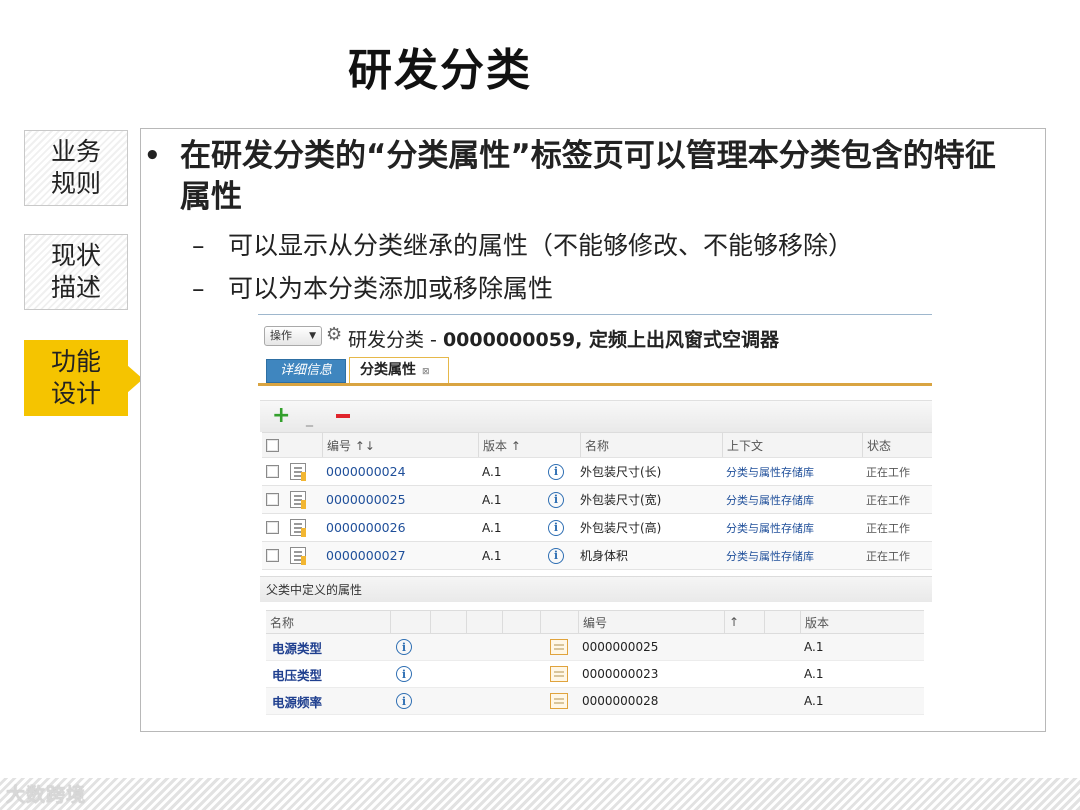 The width and height of the screenshot is (1080, 810). What do you see at coordinates (306, 371) in the screenshot?
I see `tab-details: 详细信息` at bounding box center [306, 371].